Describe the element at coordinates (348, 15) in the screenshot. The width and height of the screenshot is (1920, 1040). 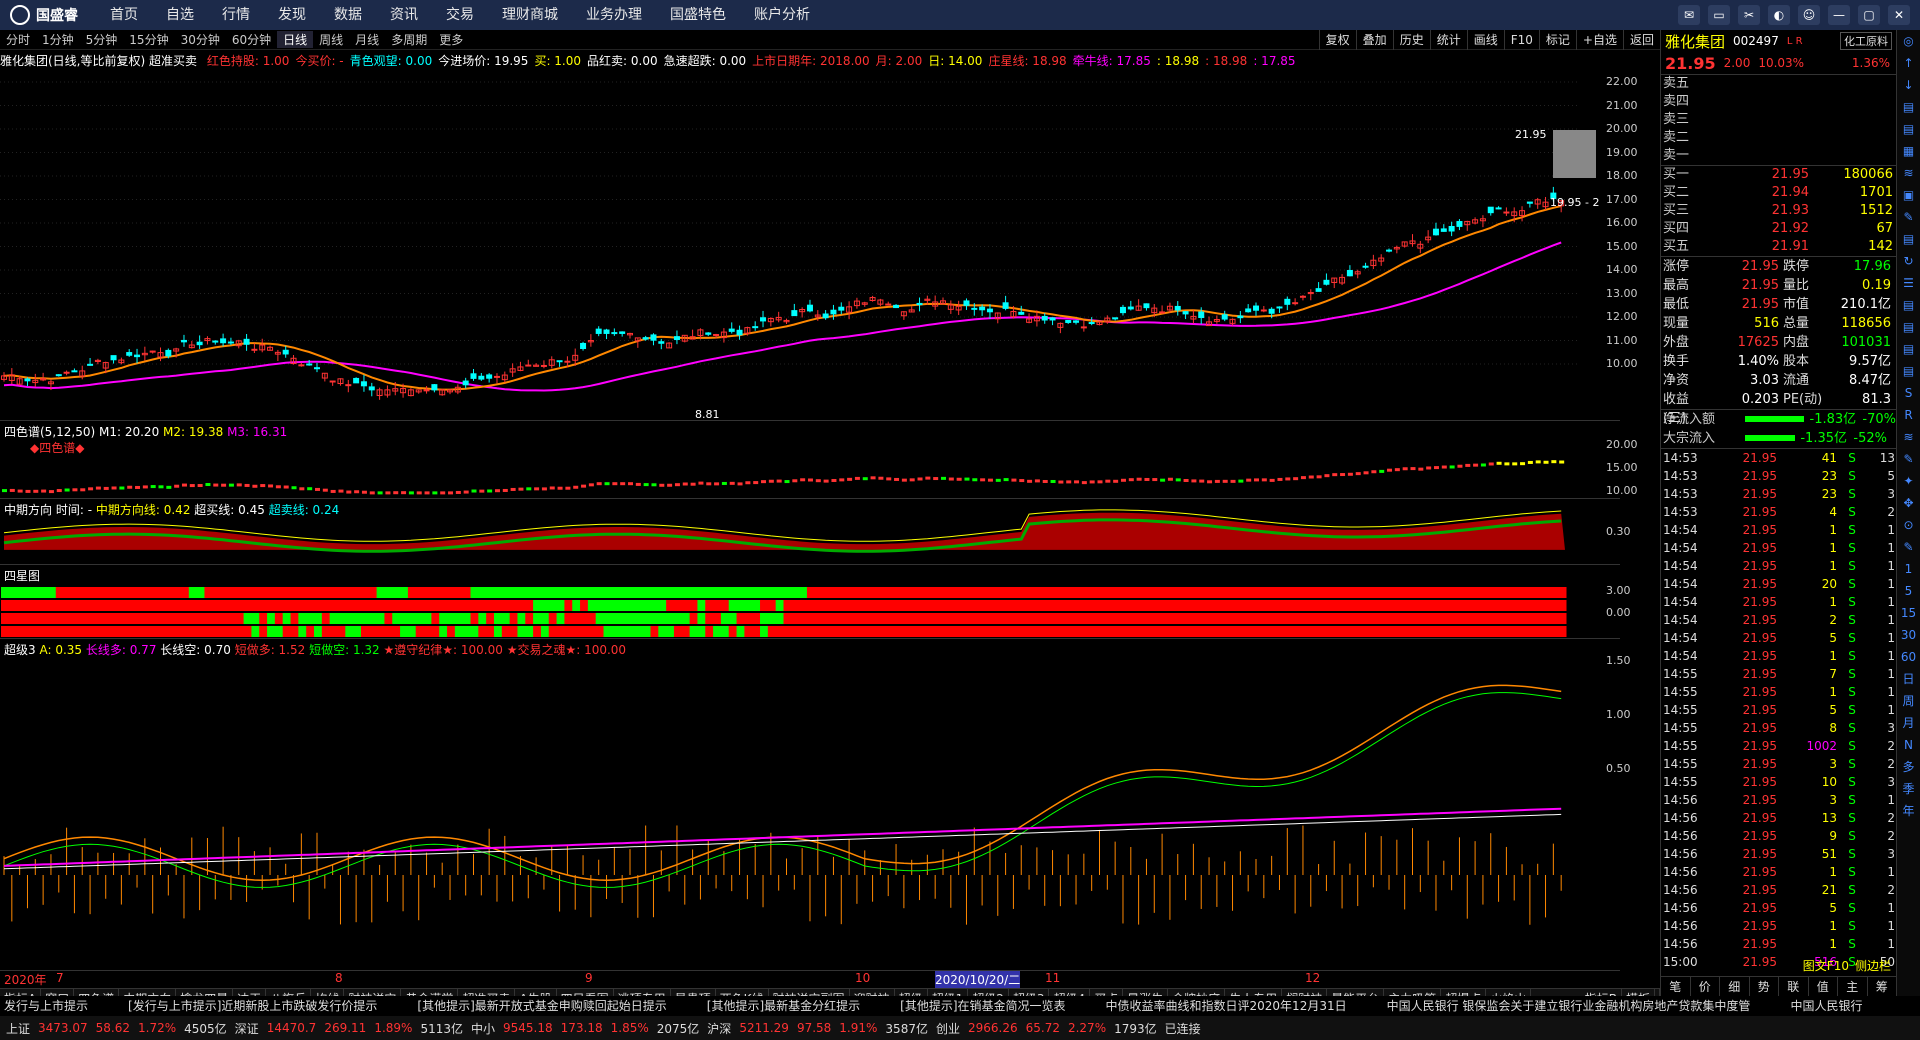
I see `nav-item: 数据` at that location.